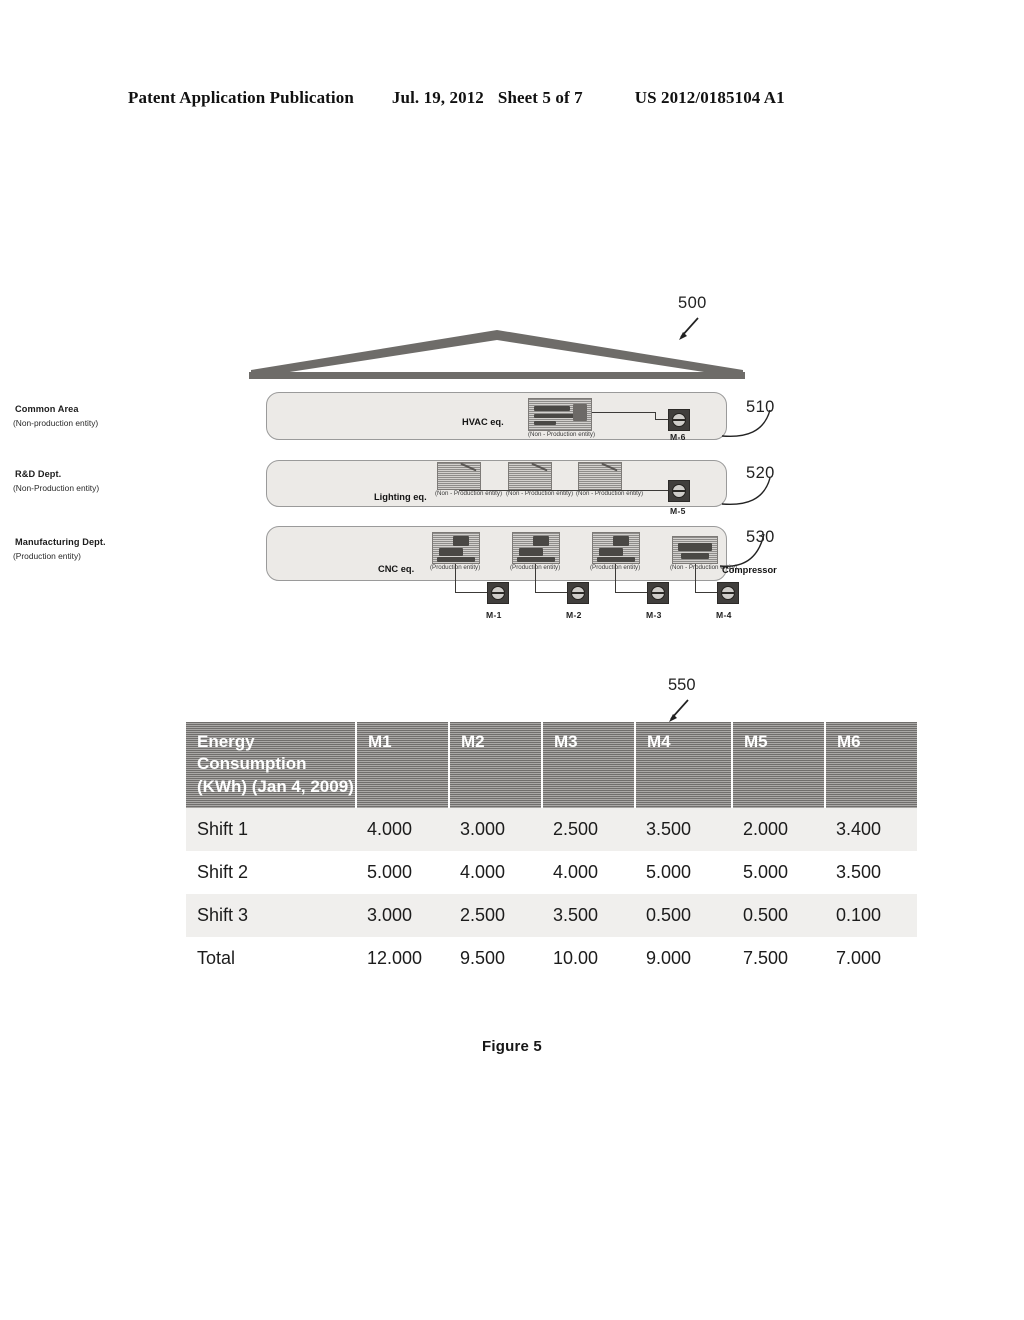 This screenshot has width=1024, height=1320. I want to click on cell-shift1-m3: 2.500, so click(588, 830).